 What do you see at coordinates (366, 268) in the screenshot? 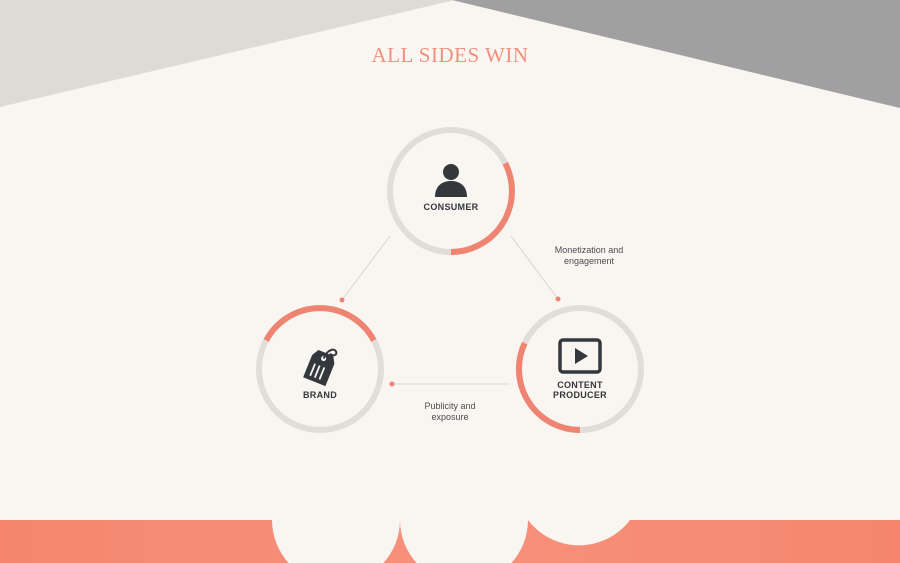
I see `connector-consumer-brand` at bounding box center [366, 268].